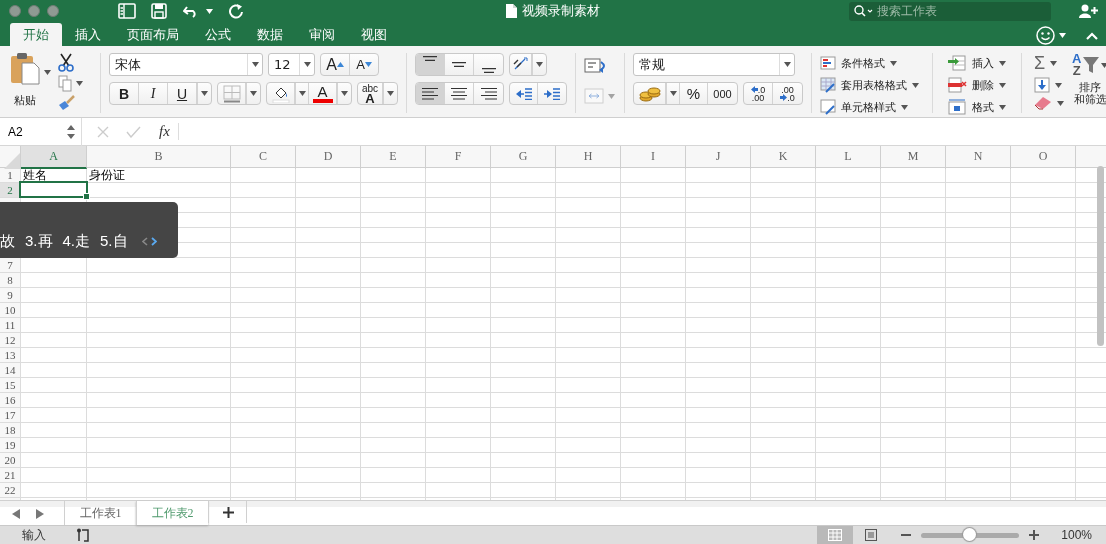  I want to click on scrollbar-thumb, so click(1100, 256).